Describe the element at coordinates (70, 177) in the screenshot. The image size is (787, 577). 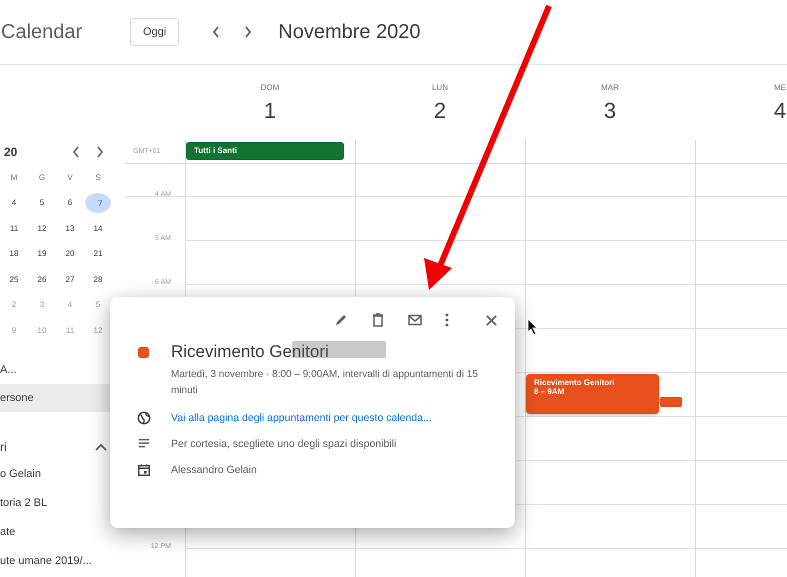
I see `weekday-label: V` at that location.